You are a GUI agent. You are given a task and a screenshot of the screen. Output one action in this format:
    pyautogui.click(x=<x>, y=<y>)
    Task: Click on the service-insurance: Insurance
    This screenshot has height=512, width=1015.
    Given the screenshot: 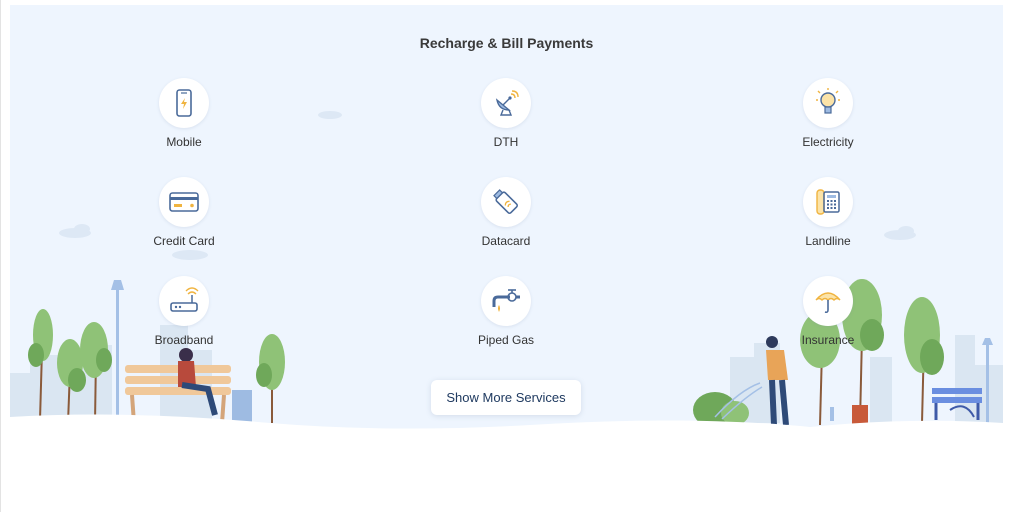 What is the action you would take?
    pyautogui.click(x=828, y=316)
    